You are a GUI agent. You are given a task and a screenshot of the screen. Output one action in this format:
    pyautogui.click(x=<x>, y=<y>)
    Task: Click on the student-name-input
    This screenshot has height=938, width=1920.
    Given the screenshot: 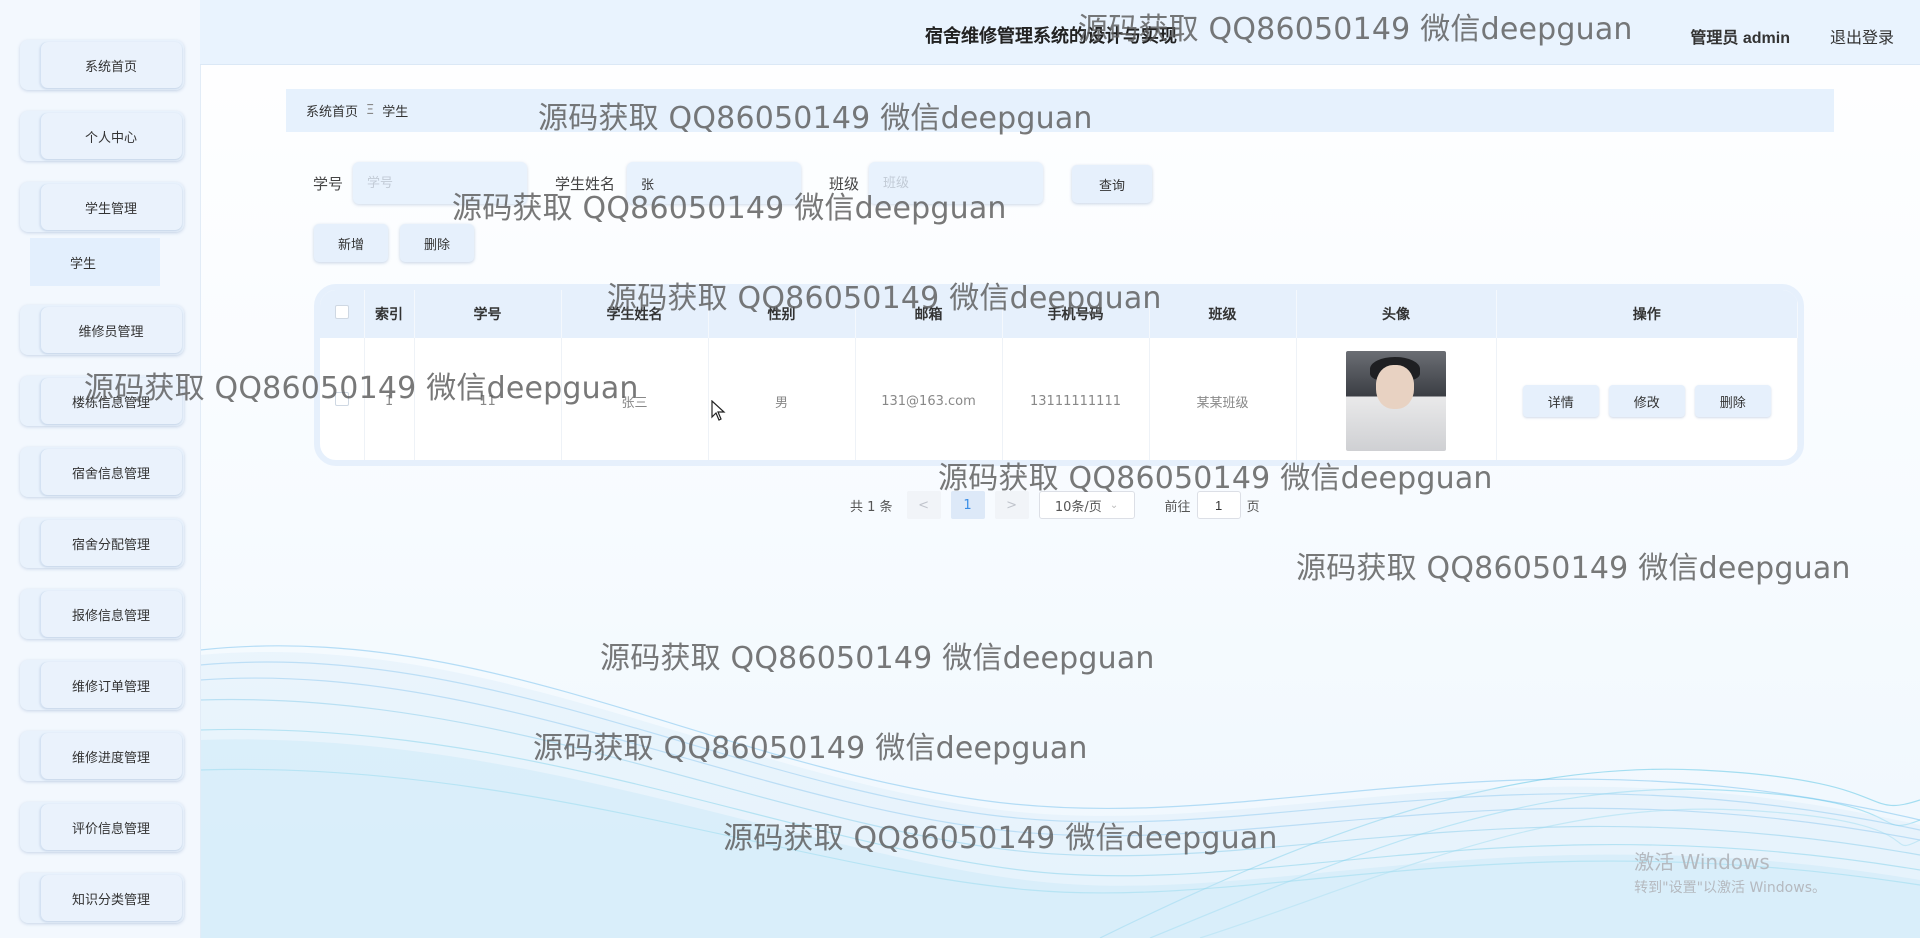 What is the action you would take?
    pyautogui.click(x=714, y=183)
    